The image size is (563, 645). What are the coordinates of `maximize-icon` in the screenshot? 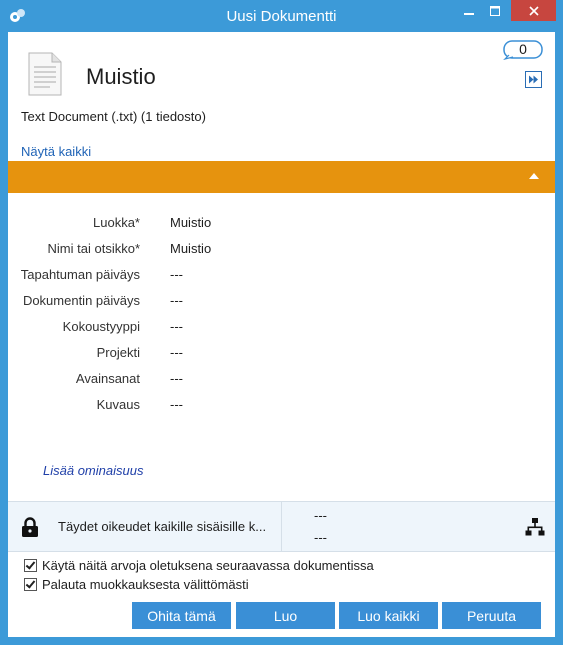 It's located at (495, 10).